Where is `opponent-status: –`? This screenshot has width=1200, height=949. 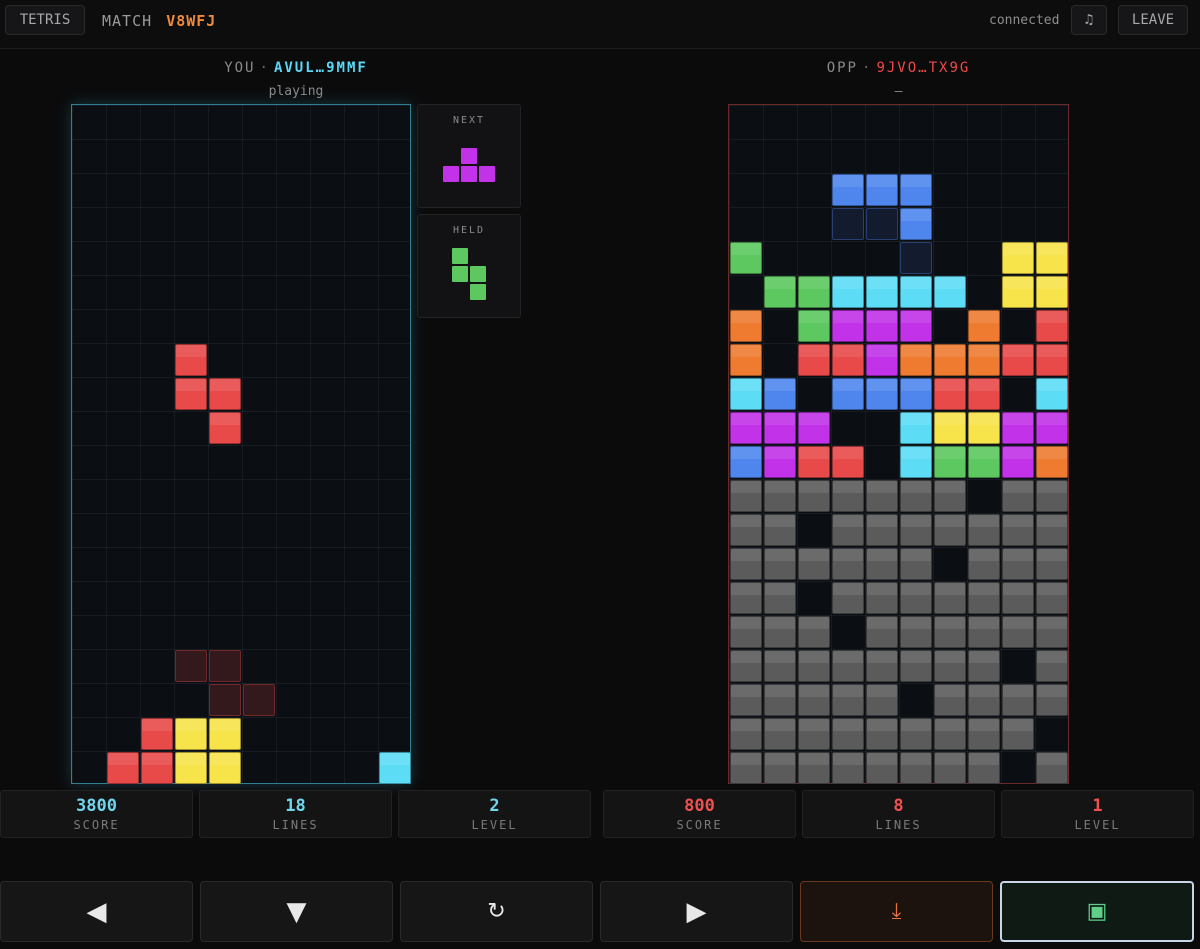
opponent-status: – is located at coordinates (898, 91).